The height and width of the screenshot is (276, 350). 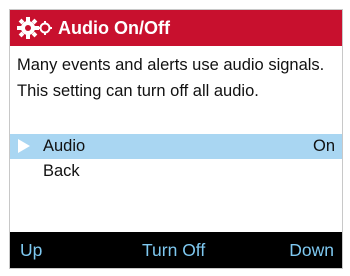 I want to click on selection-arrow-icon, so click(x=24, y=146).